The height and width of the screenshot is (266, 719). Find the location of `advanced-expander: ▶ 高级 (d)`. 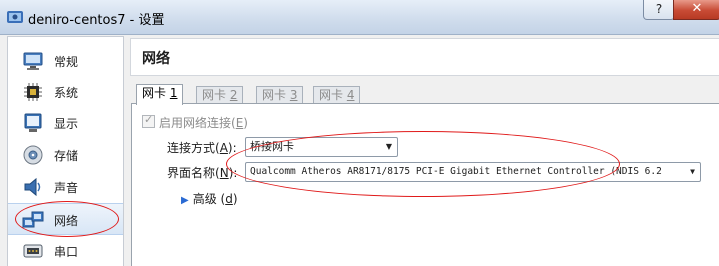

advanced-expander: ▶ 高级 (d) is located at coordinates (209, 198).